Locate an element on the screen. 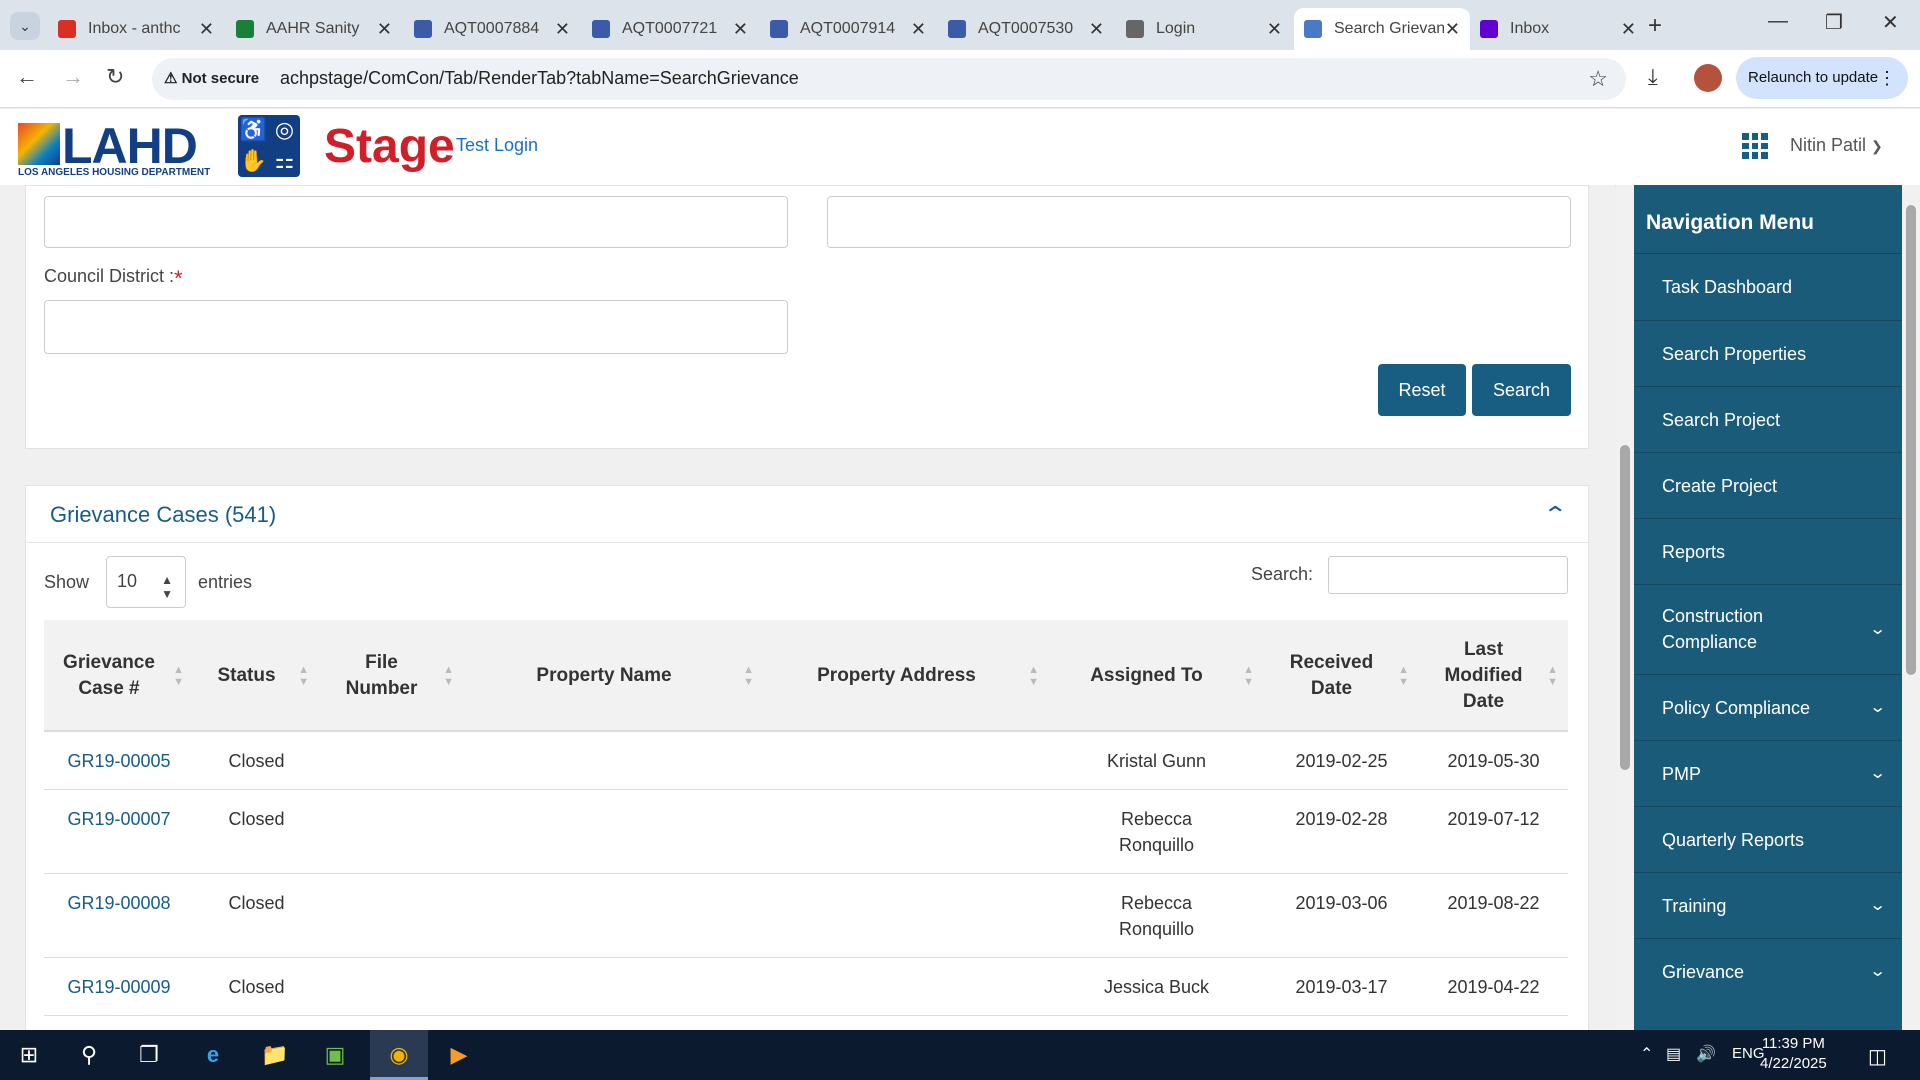 The image size is (1920, 1080). case-number-link: GR19-00009 is located at coordinates (119, 987).